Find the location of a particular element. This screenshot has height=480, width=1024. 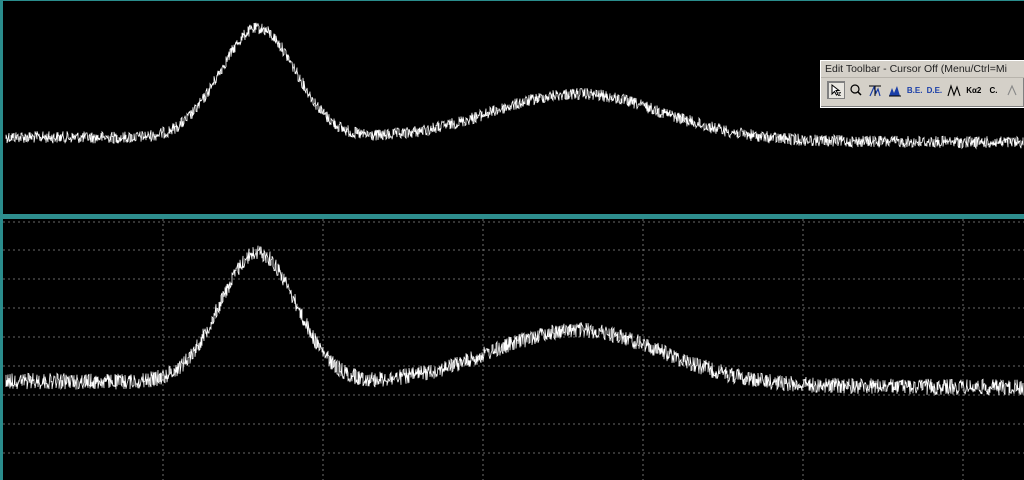

ka2-button: Kα2 is located at coordinates (973, 90).